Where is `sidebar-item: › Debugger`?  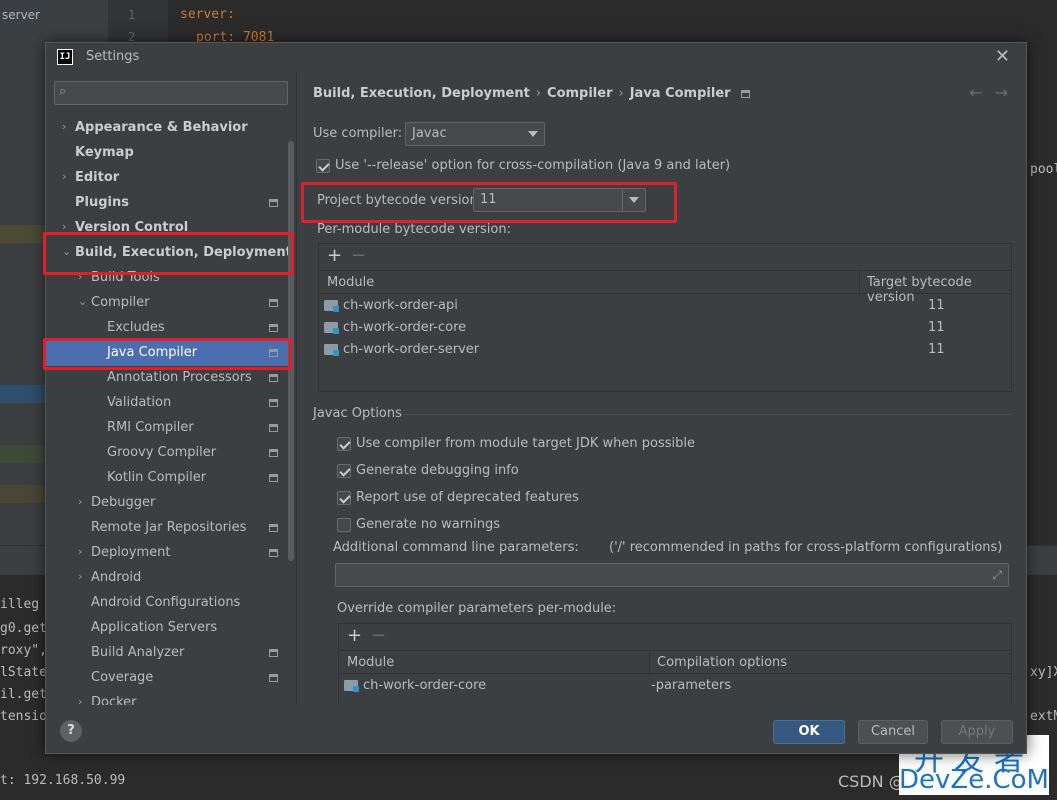 sidebar-item: › Debugger is located at coordinates (167, 503).